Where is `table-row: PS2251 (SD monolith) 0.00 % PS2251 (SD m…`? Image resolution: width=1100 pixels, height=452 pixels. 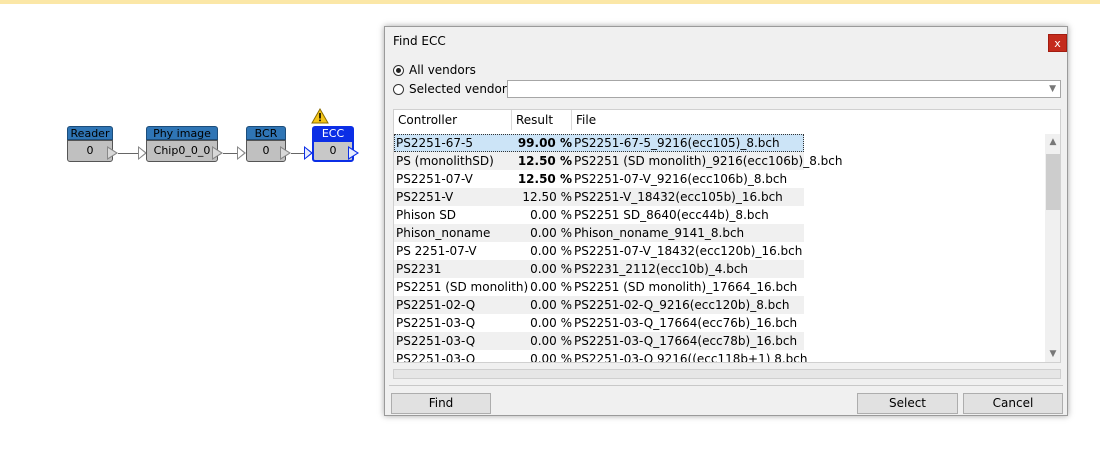 table-row: PS2251 (SD monolith) 0.00 % PS2251 (SD m… is located at coordinates (599, 287).